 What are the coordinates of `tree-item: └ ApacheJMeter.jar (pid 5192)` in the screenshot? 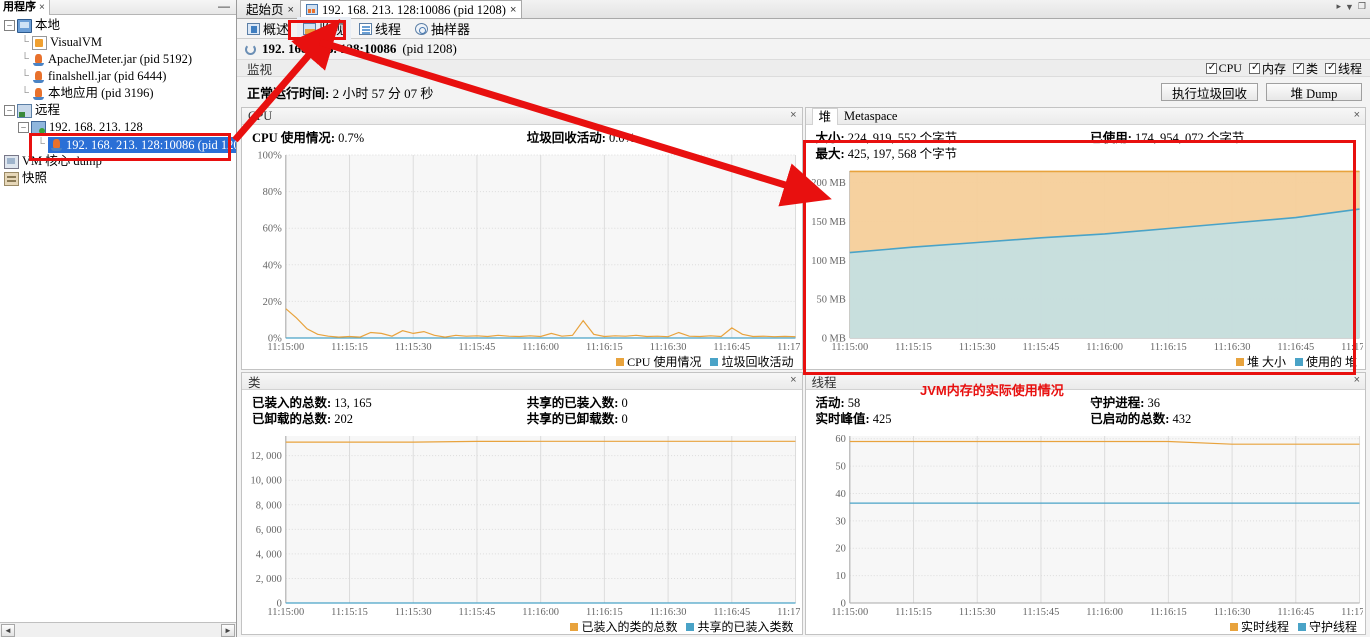 It's located at (119, 59).